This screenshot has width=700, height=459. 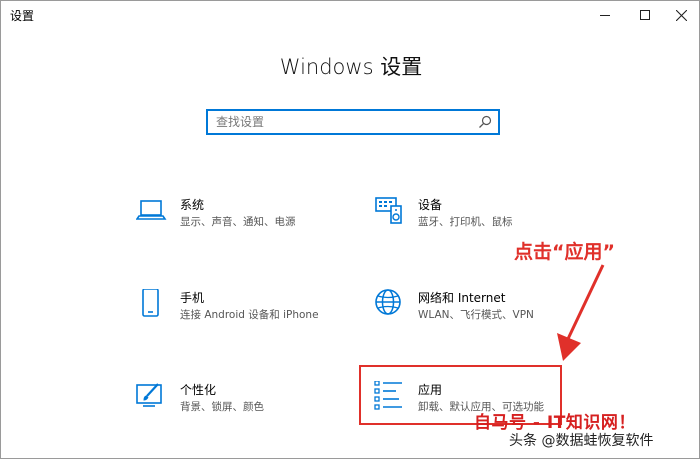 I want to click on tile-description: WLAN、飞行模式、VPN, so click(x=476, y=315).